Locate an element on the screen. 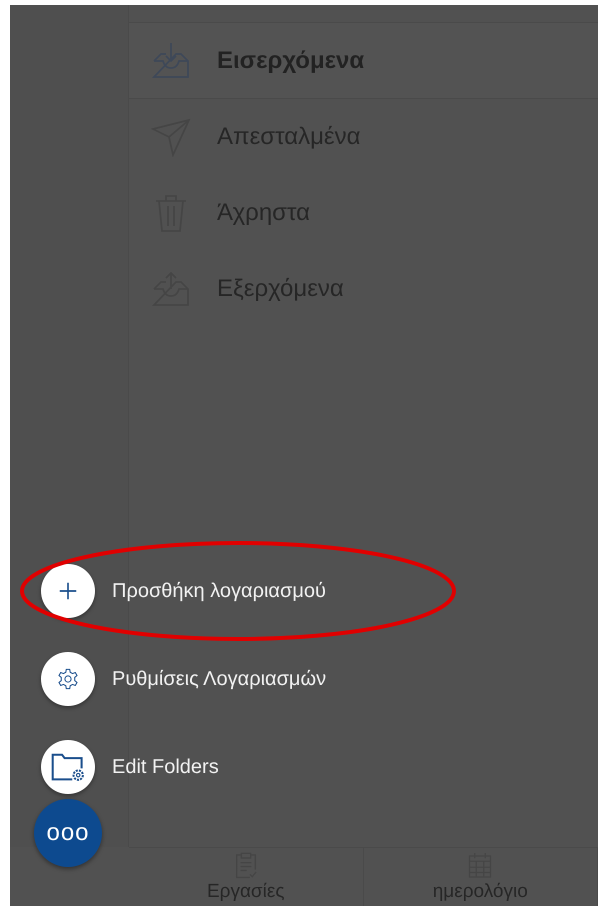 This screenshot has height=906, width=600. action-label: Προσθήκη λογαριασμού is located at coordinates (219, 591).